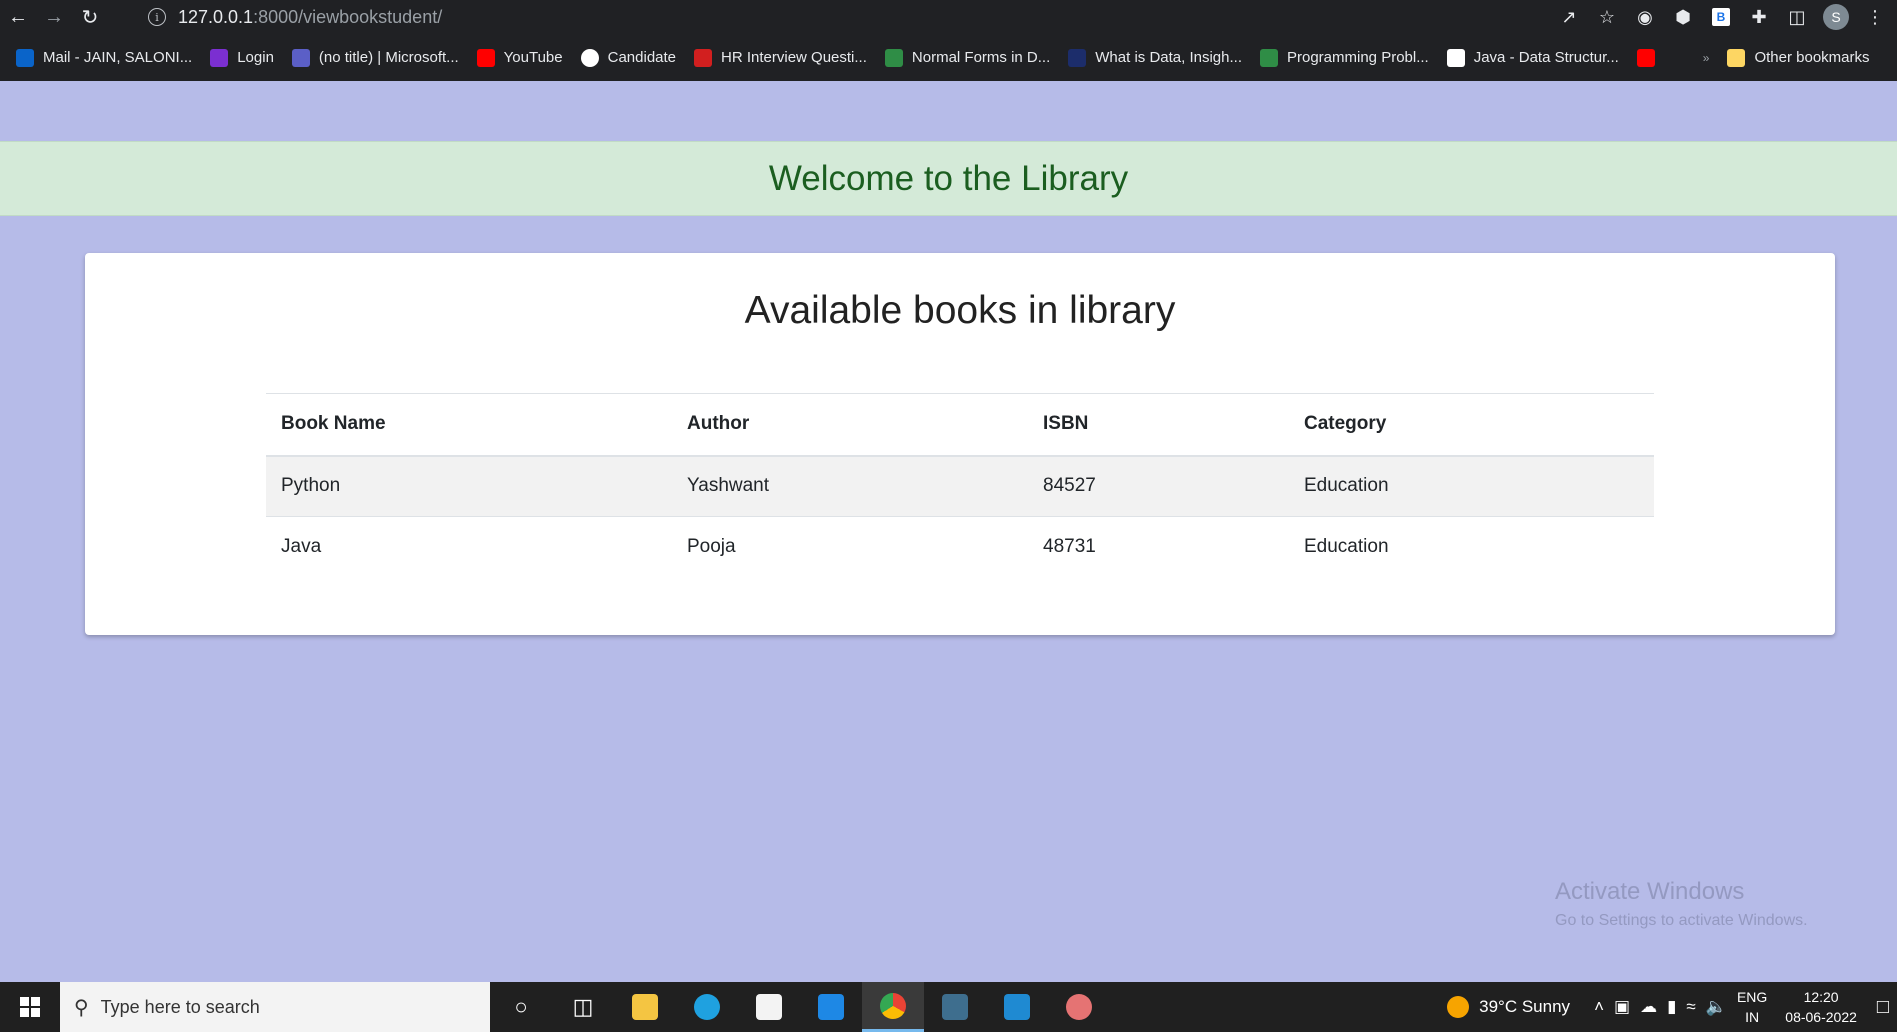 This screenshot has height=1032, width=1897. Describe the element at coordinates (1812, 57) in the screenshot. I see `bookmark-label: Other bookmarks` at that location.